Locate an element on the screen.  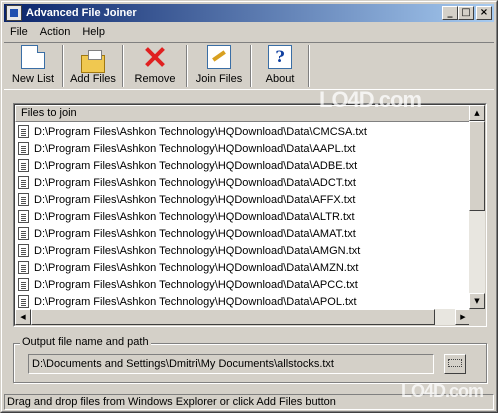
add-files-button: Add Files is located at coordinates (93, 66).